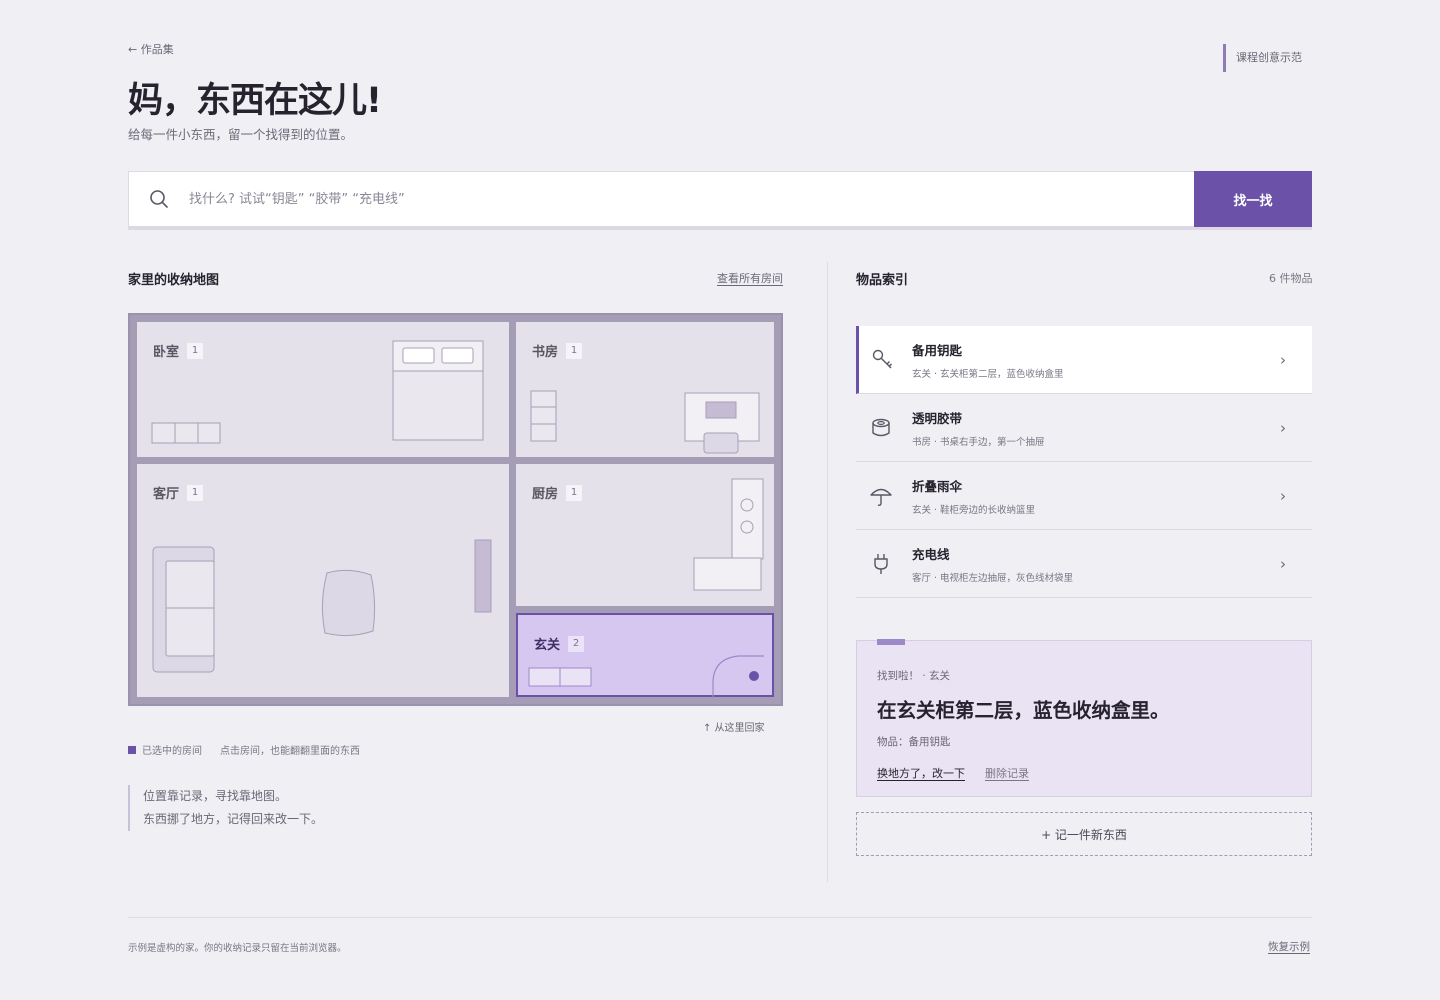 The width and height of the screenshot is (1440, 1000). What do you see at coordinates (931, 554) in the screenshot?
I see `item-name: 充电线` at bounding box center [931, 554].